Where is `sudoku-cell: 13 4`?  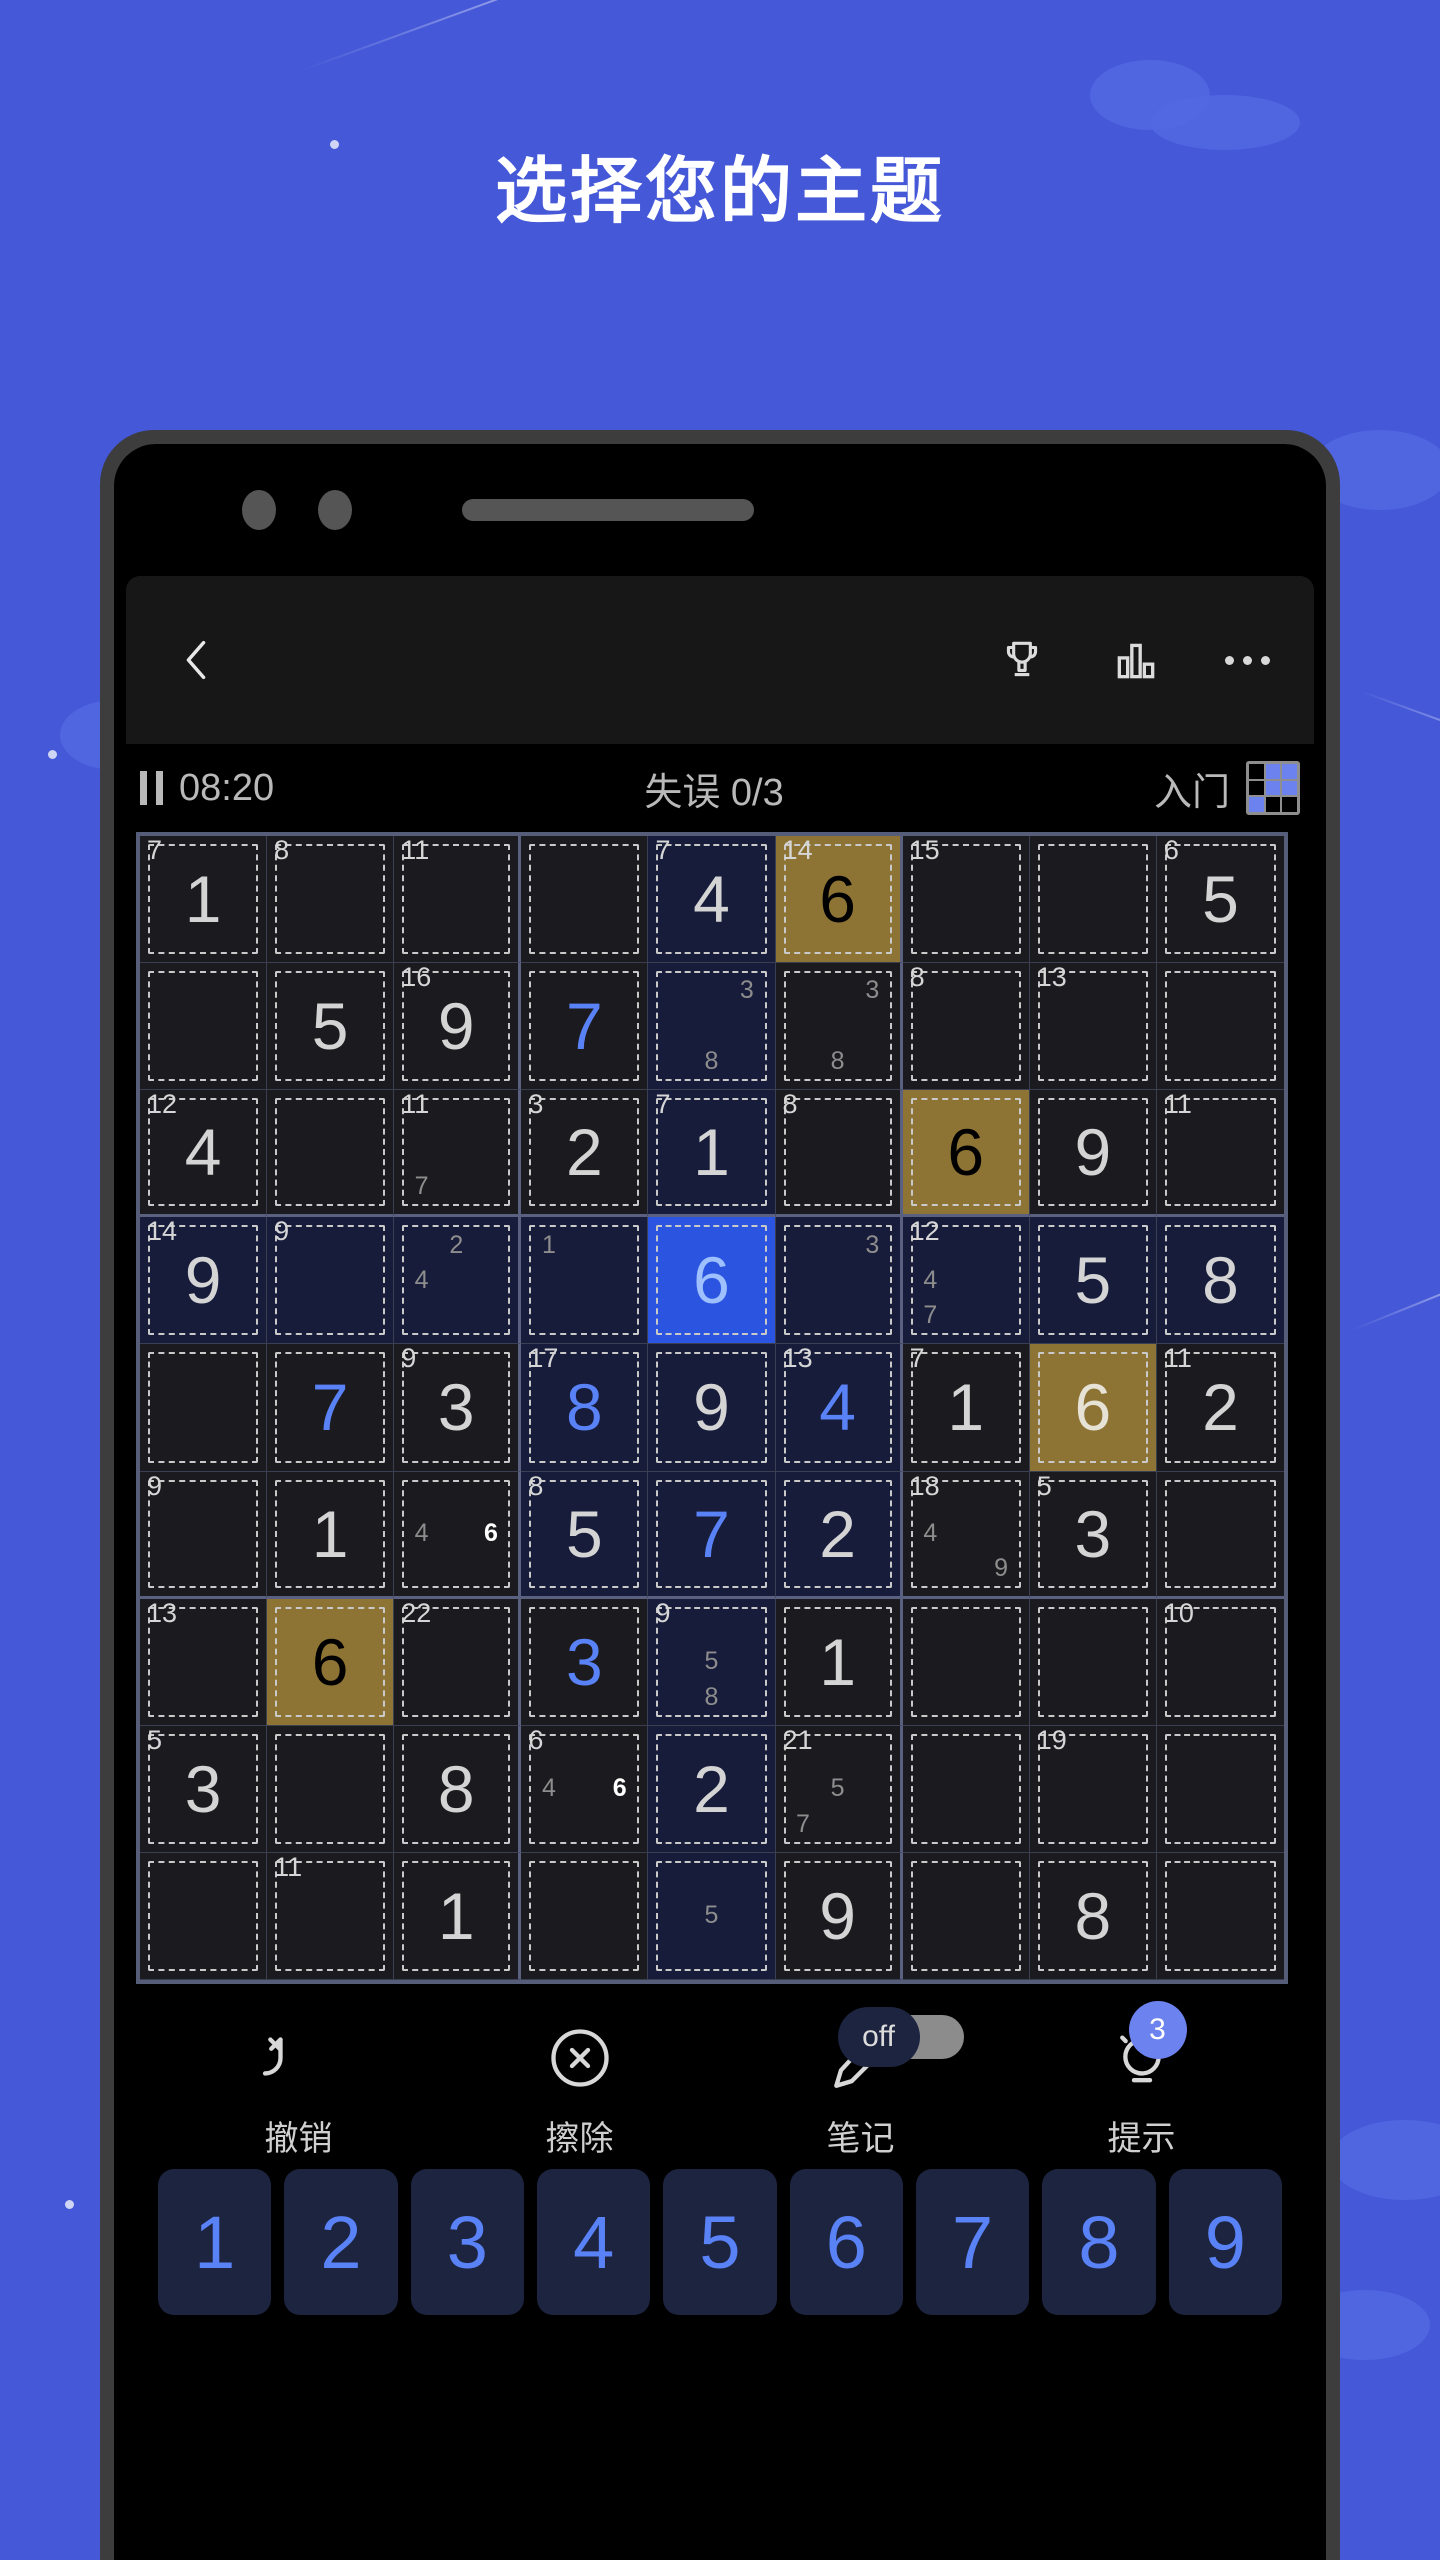
sudoku-cell: 13 4 is located at coordinates (839, 1408).